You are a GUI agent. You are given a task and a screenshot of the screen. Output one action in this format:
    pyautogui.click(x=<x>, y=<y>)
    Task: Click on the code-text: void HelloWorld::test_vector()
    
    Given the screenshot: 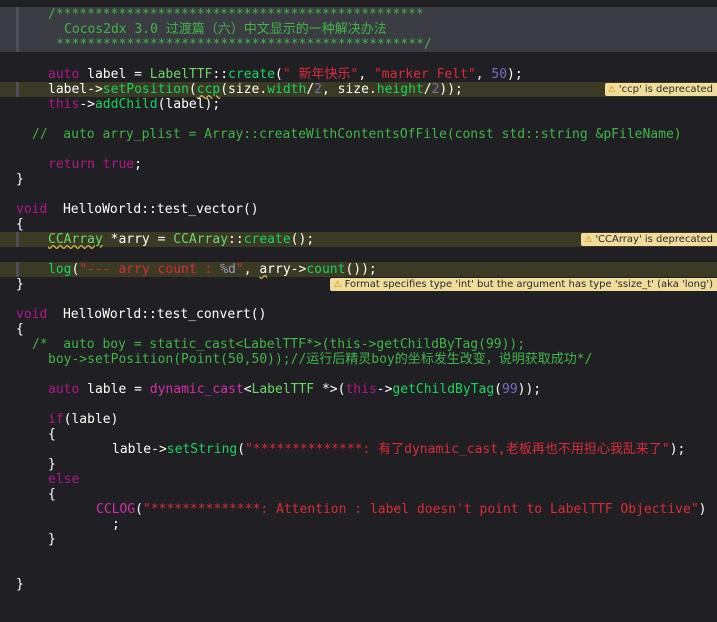 What is the action you would take?
    pyautogui.click(x=137, y=209)
    